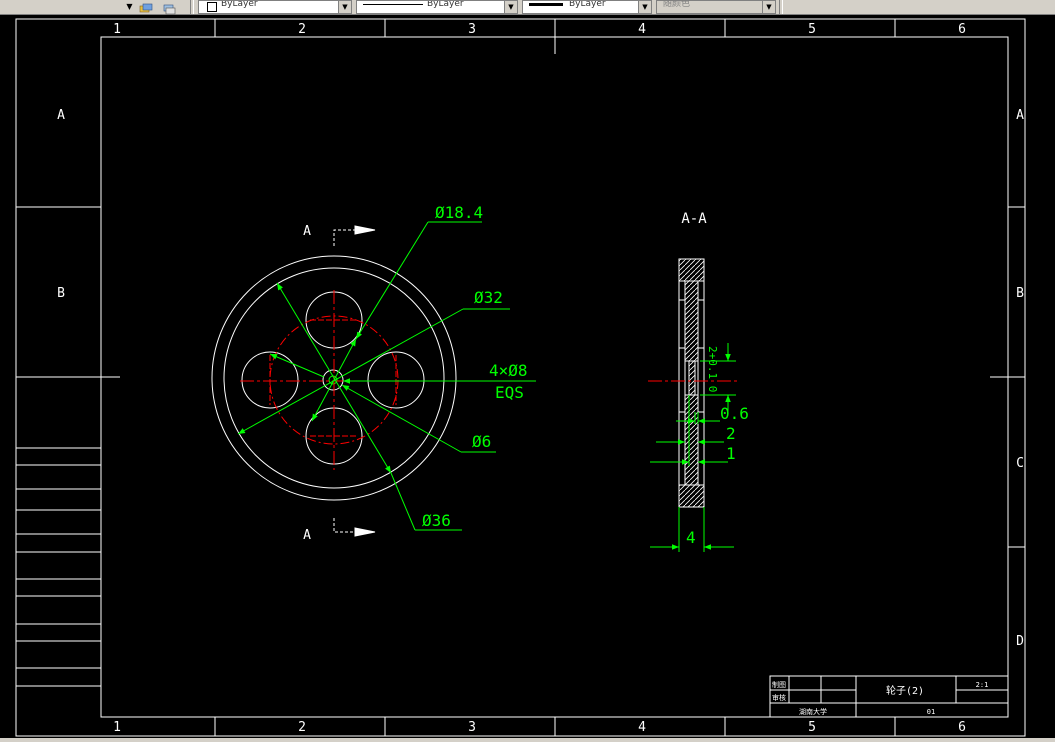  Describe the element at coordinates (712, 369) in the screenshot. I see `dim-2-tol-label: 2+0.1 0` at that location.